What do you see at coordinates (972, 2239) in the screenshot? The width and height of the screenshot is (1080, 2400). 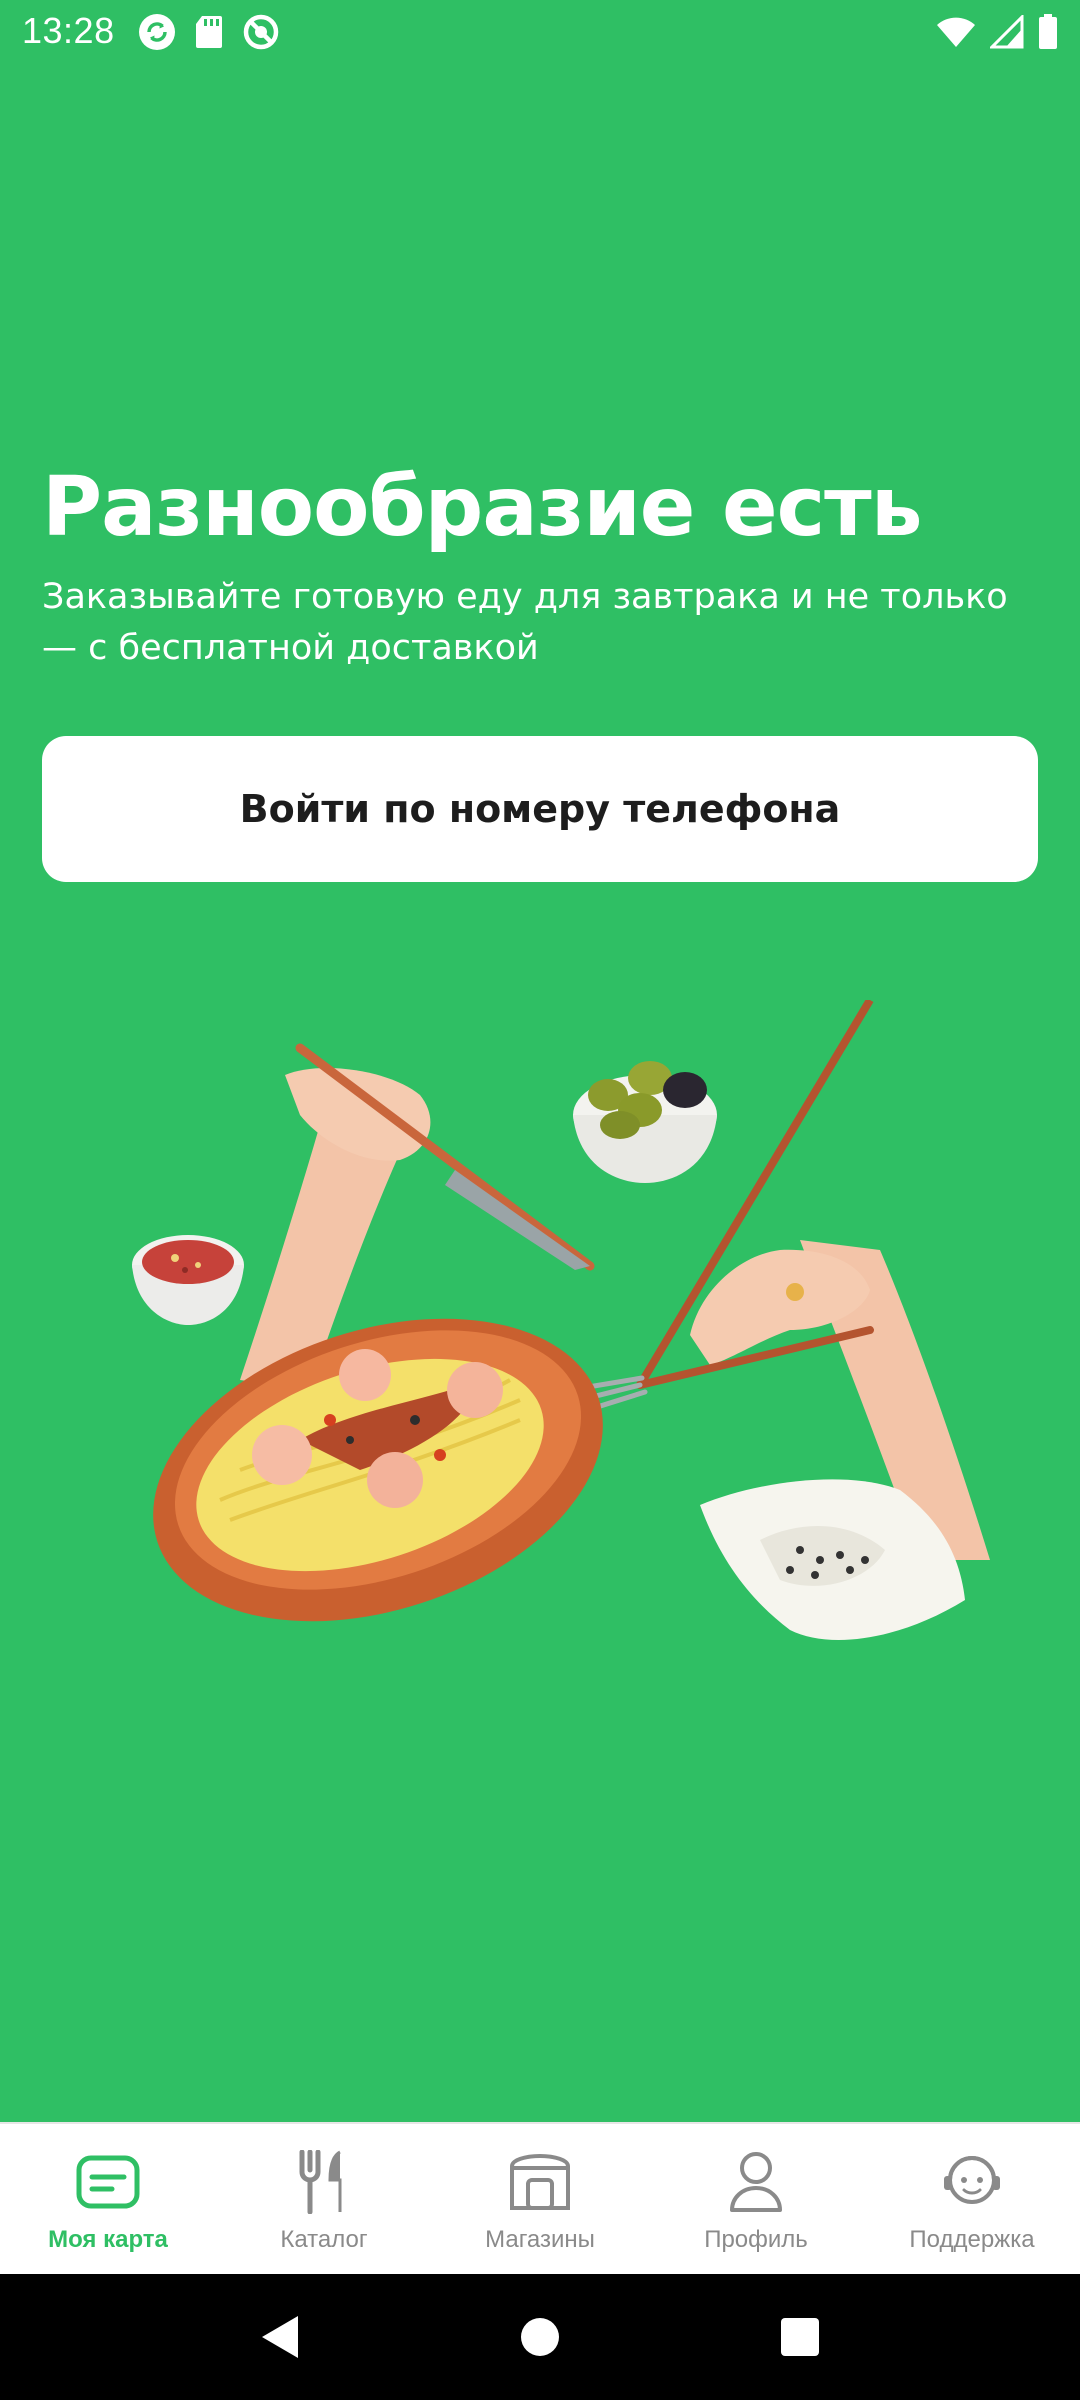 I see `nav-label-support: Поддержка` at bounding box center [972, 2239].